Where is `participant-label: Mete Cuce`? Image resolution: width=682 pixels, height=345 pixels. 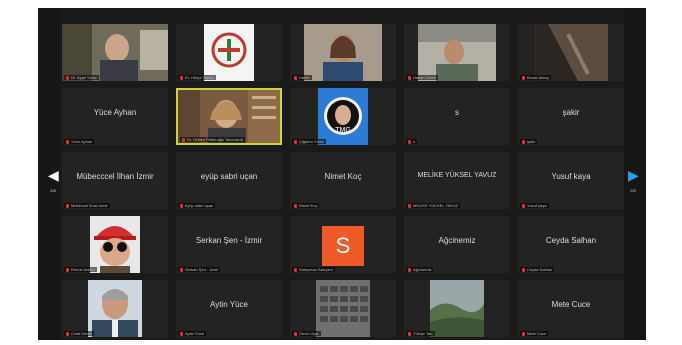 participant-label: Mete Cuce is located at coordinates (534, 333).